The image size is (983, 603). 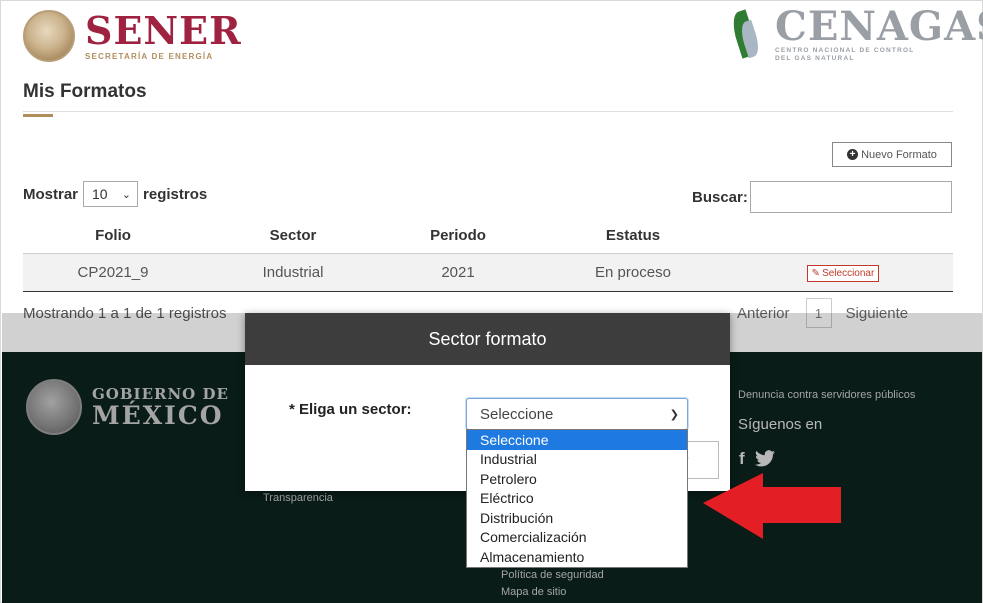 I want to click on sener-wordmark: SENER, so click(x=163, y=30).